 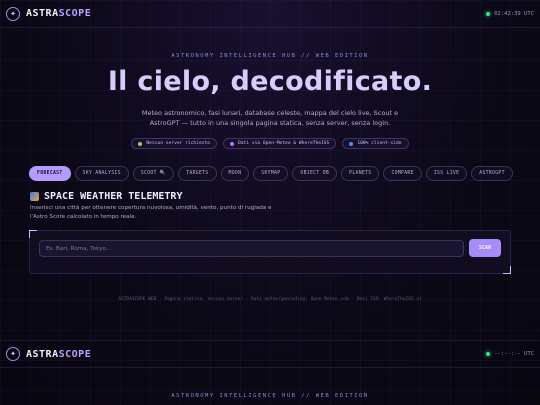 What do you see at coordinates (402, 173) in the screenshot?
I see `tab-compare: COMPARE` at bounding box center [402, 173].